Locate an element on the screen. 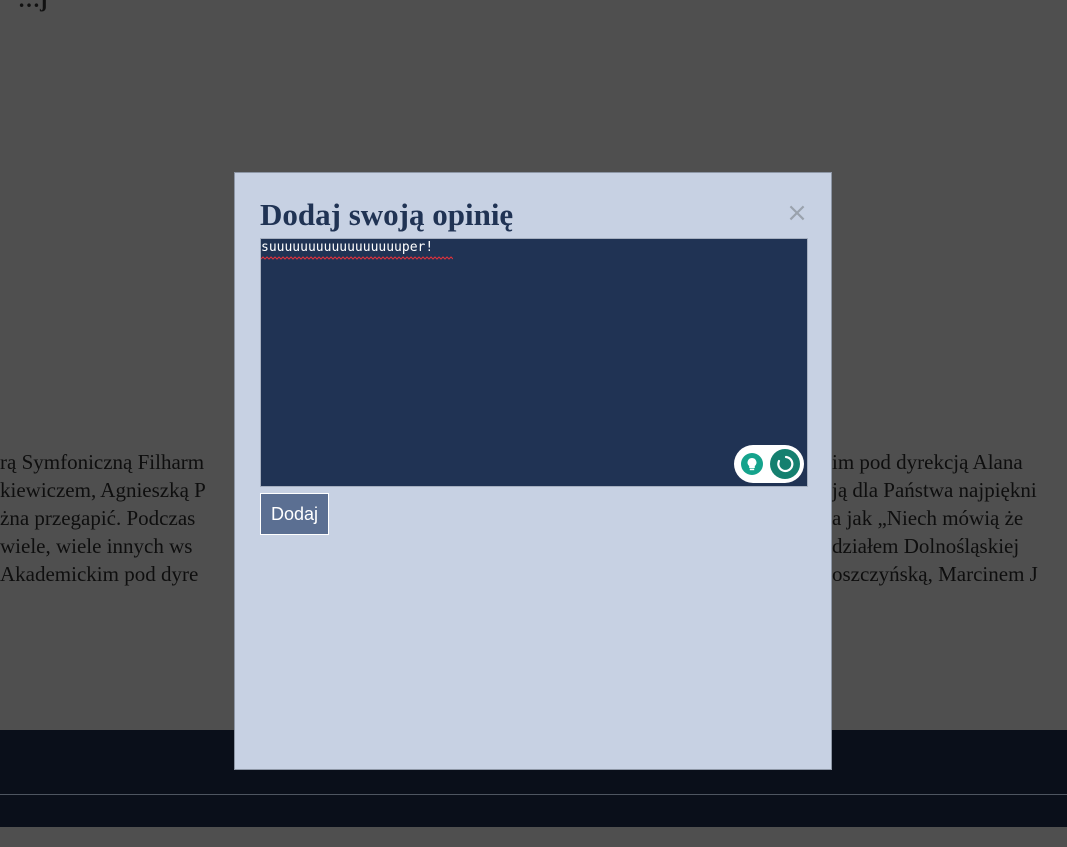 The image size is (1067, 847). lightbulb-icon is located at coordinates (752, 464).